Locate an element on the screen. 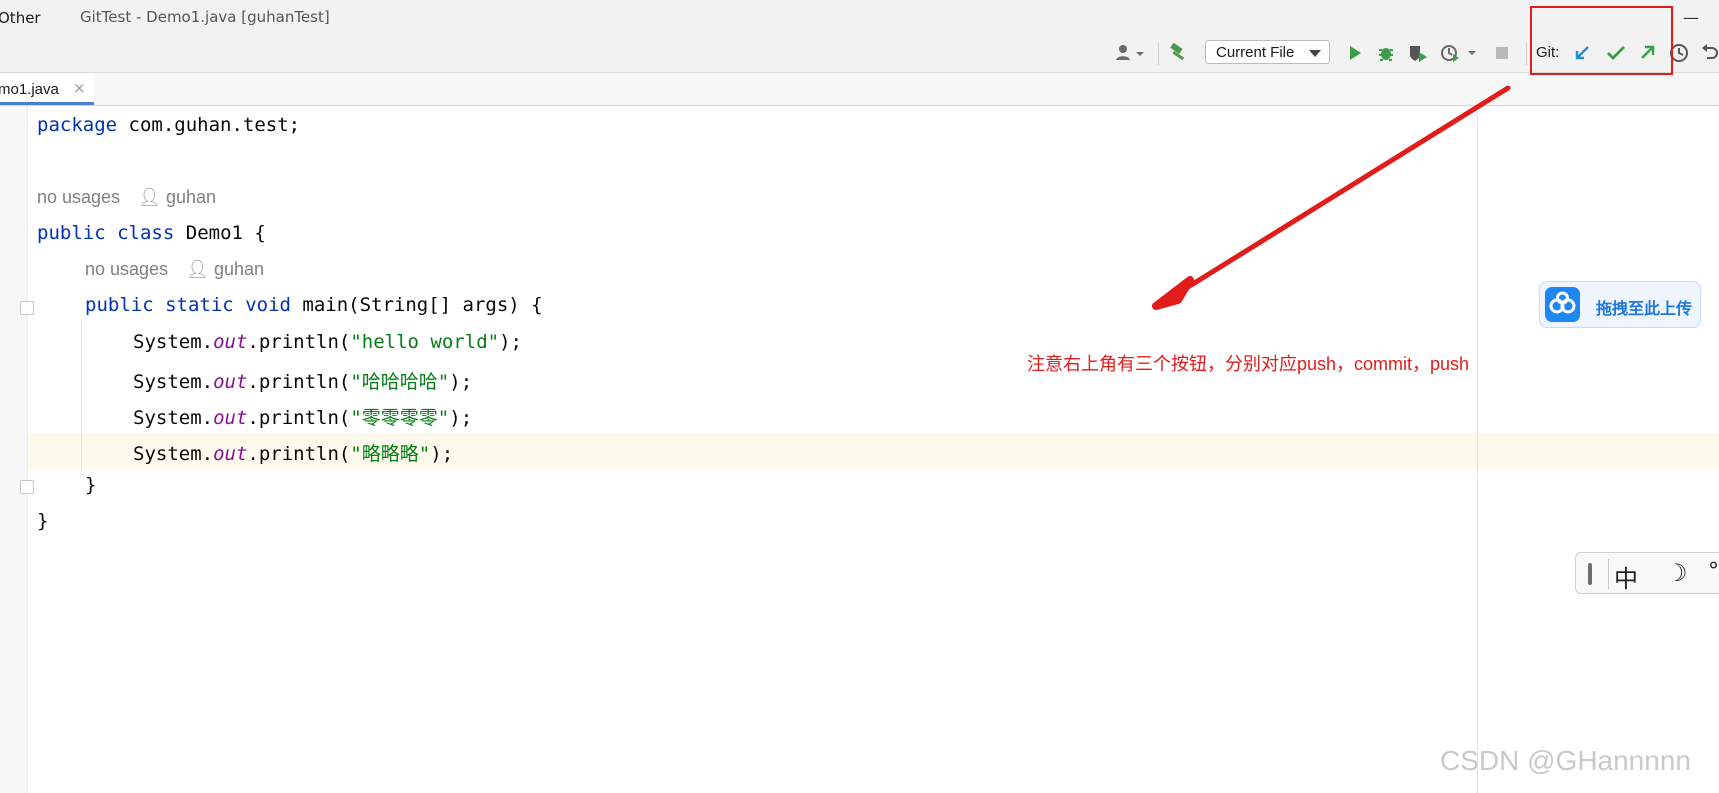  ime-separator is located at coordinates (1608, 574).